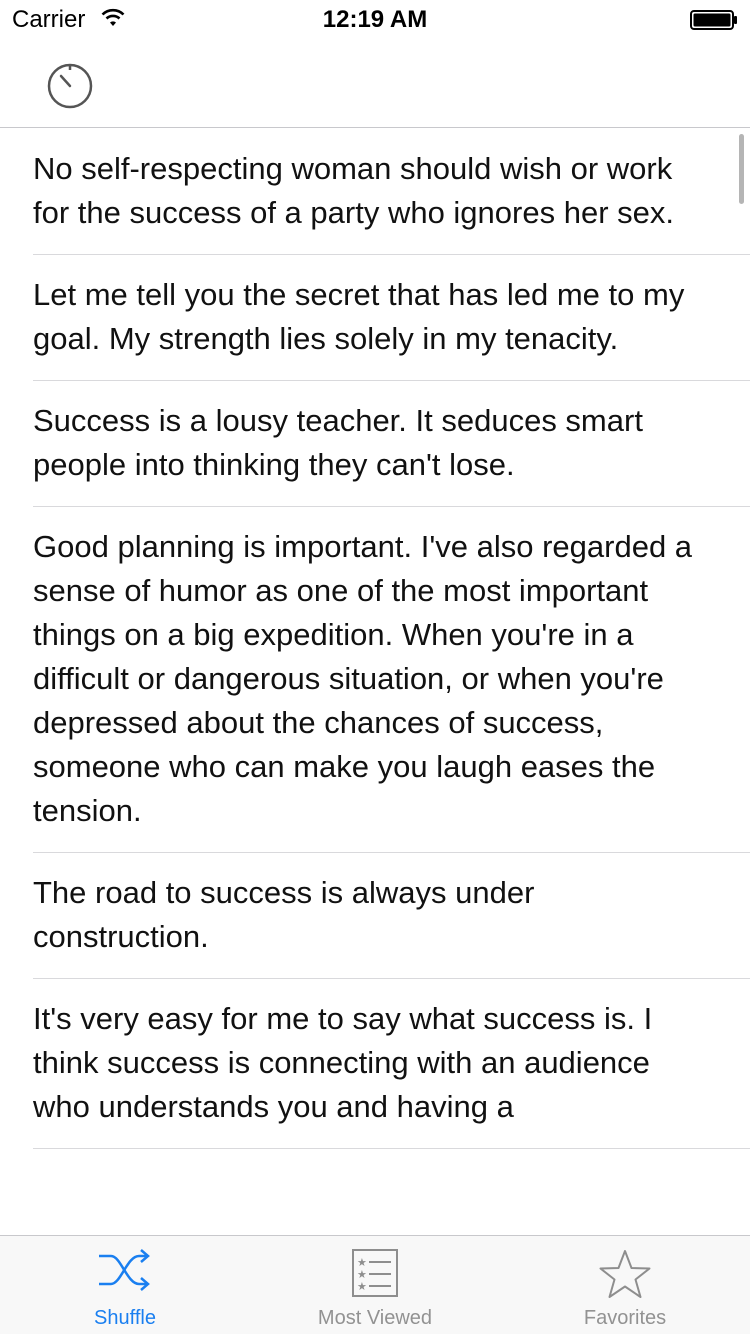  I want to click on tab-favorites: Favorites, so click(625, 1285).